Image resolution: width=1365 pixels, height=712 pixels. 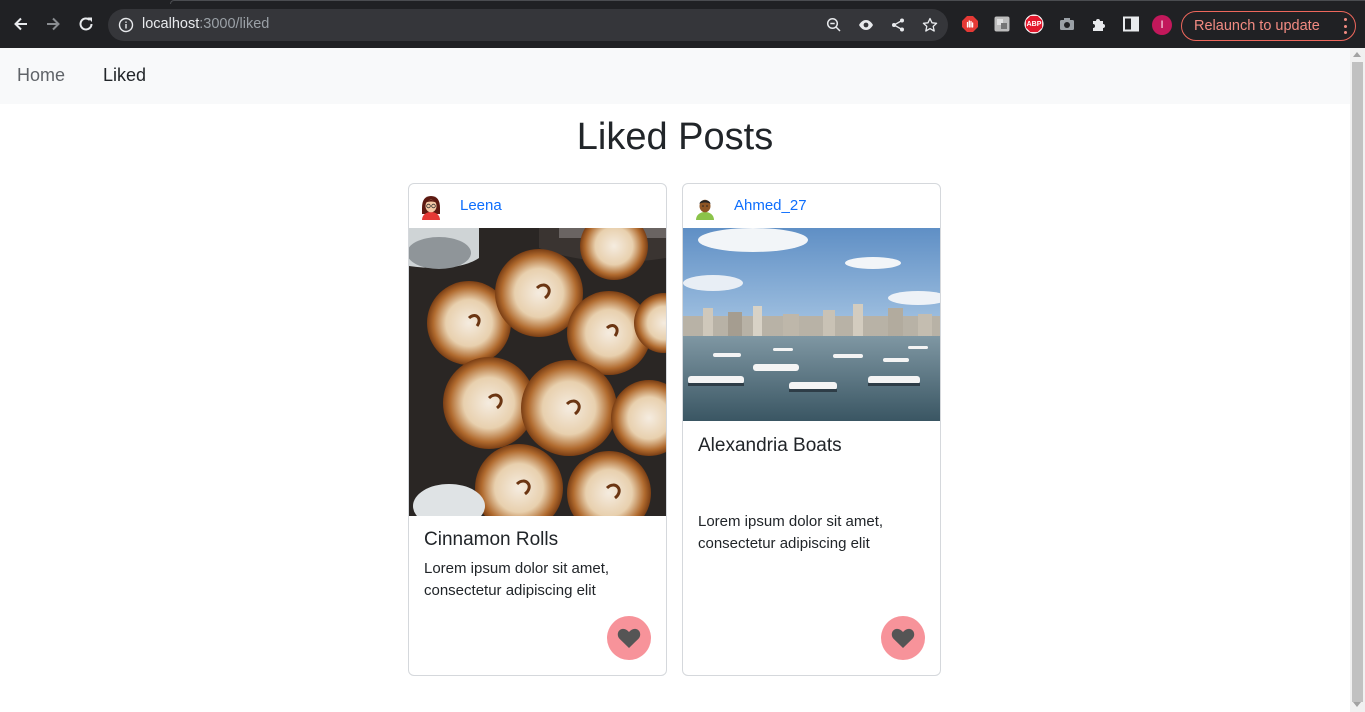 I want to click on camera-extension-icon, so click(x=1067, y=24).